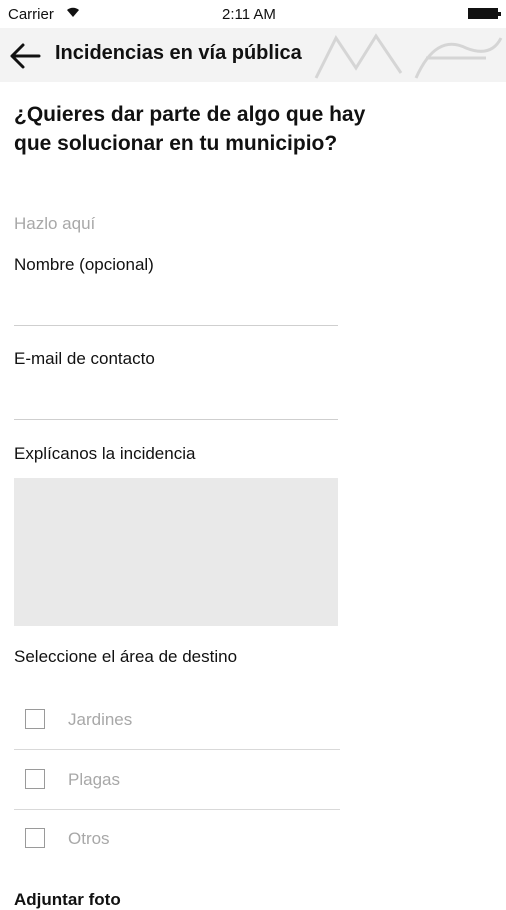 The image size is (506, 910). I want to click on form-hint: Hazlo aquí, so click(55, 223).